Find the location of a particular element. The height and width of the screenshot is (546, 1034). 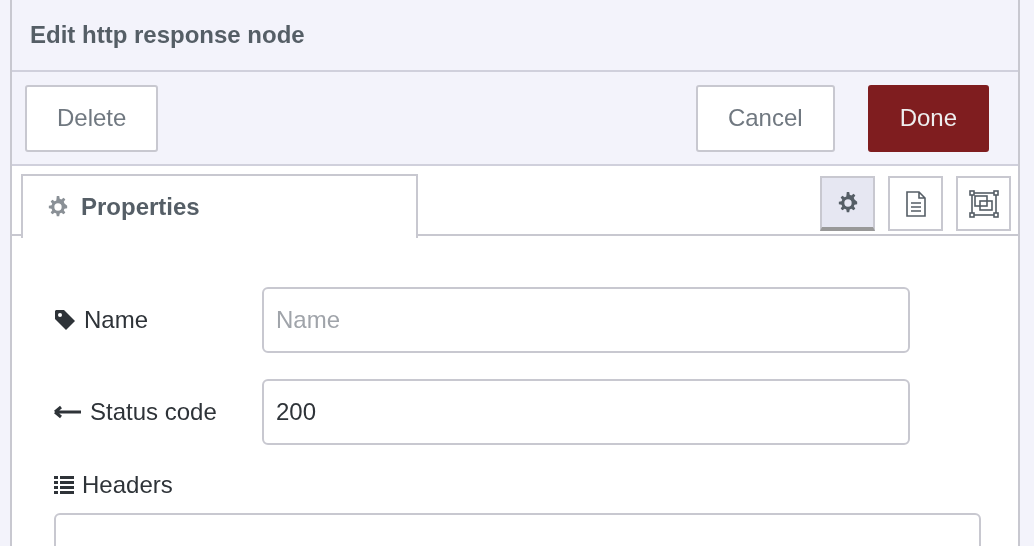

field-label: Headers is located at coordinates (127, 485).